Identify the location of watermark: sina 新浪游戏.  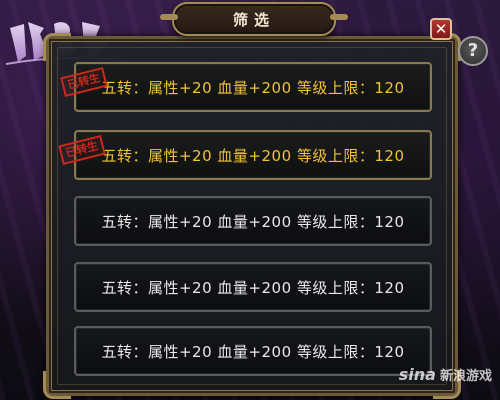
(445, 374).